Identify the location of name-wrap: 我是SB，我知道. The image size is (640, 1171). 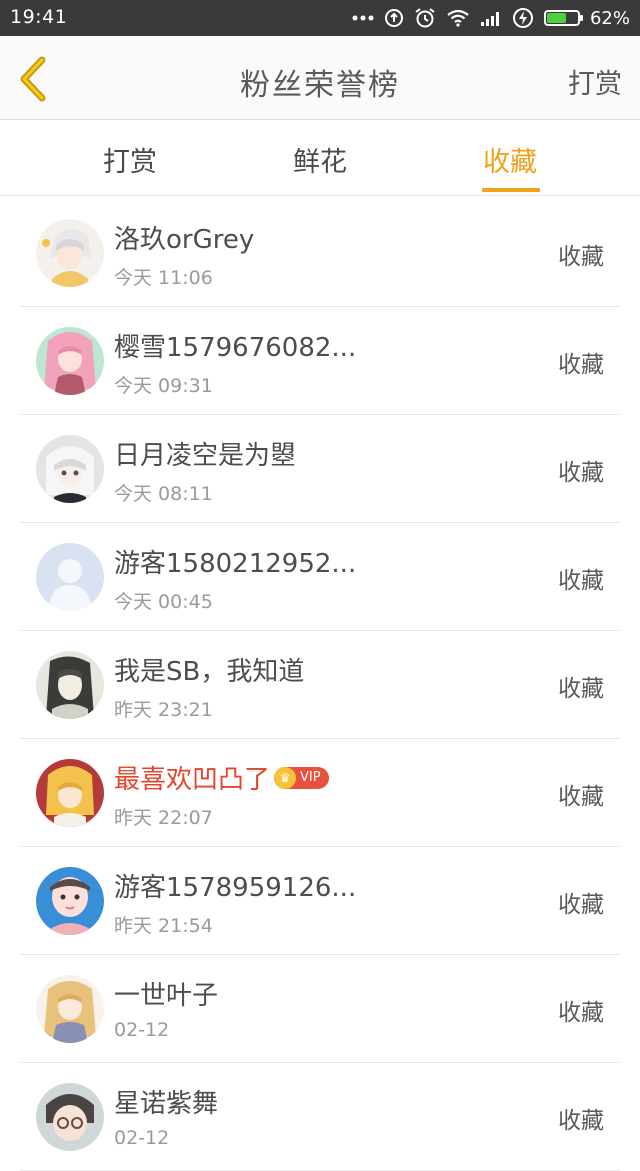
(209, 669).